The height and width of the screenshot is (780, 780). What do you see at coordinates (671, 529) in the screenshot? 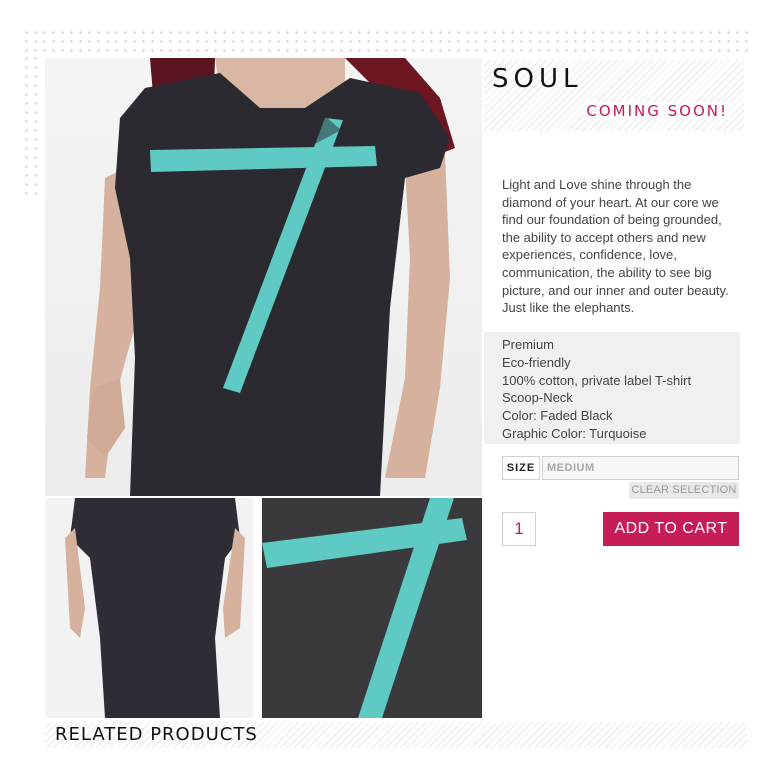
I see `add-to-cart-button: ADD TO CART` at bounding box center [671, 529].